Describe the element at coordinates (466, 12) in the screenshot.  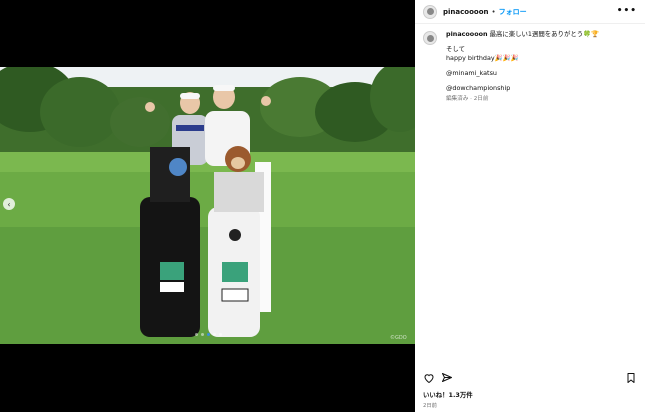
I see `username-link: pinacoooon` at that location.